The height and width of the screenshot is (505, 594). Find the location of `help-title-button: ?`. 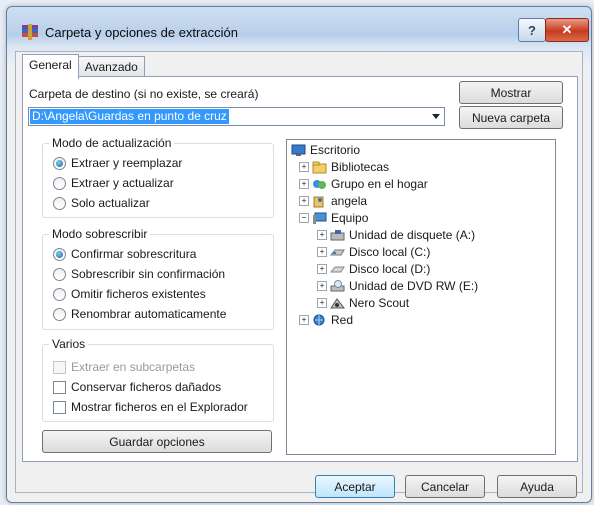

help-title-button: ? is located at coordinates (532, 30).